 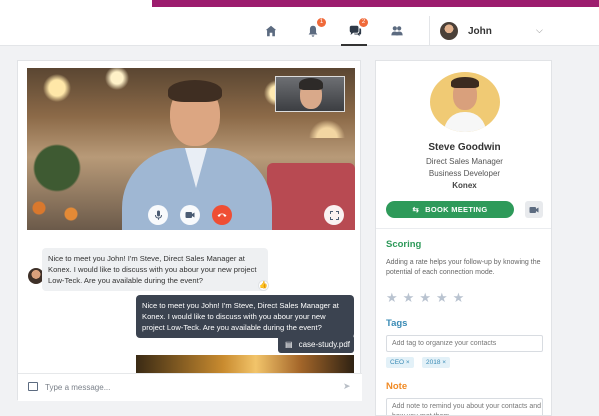 I want to click on home-icon, so click(x=271, y=31).